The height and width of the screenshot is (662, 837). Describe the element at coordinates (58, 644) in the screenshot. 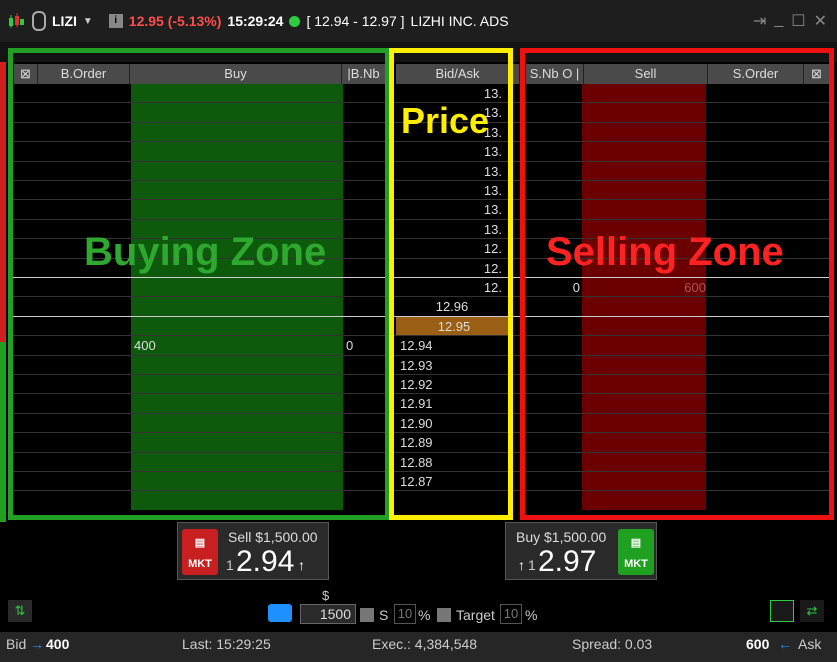

I see `bid-size: 400` at that location.